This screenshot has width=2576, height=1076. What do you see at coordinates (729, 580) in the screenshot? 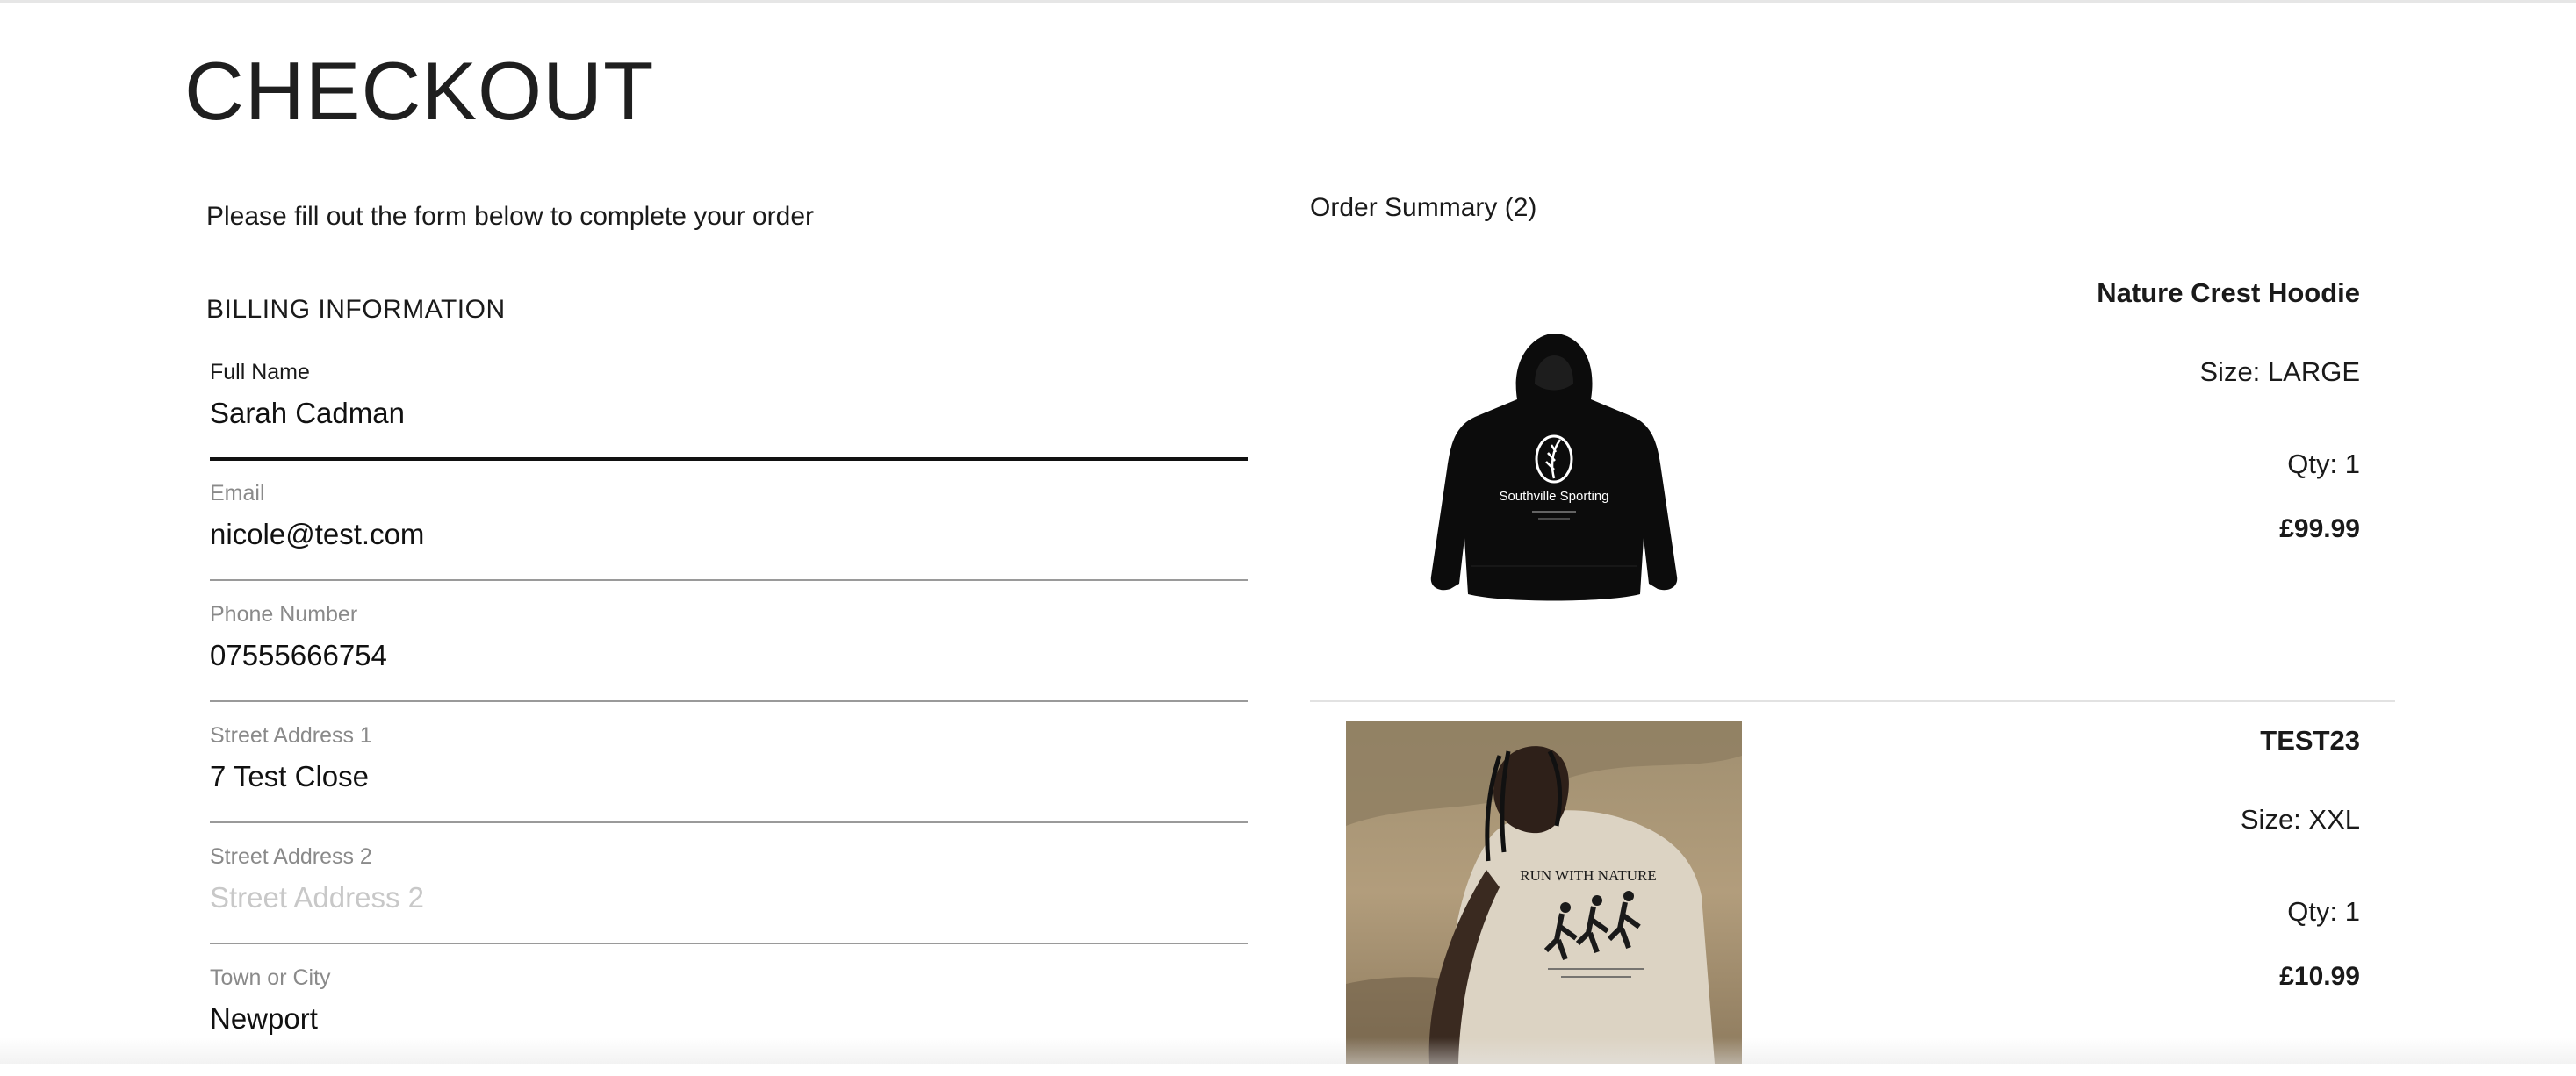
I see `email-underline` at bounding box center [729, 580].